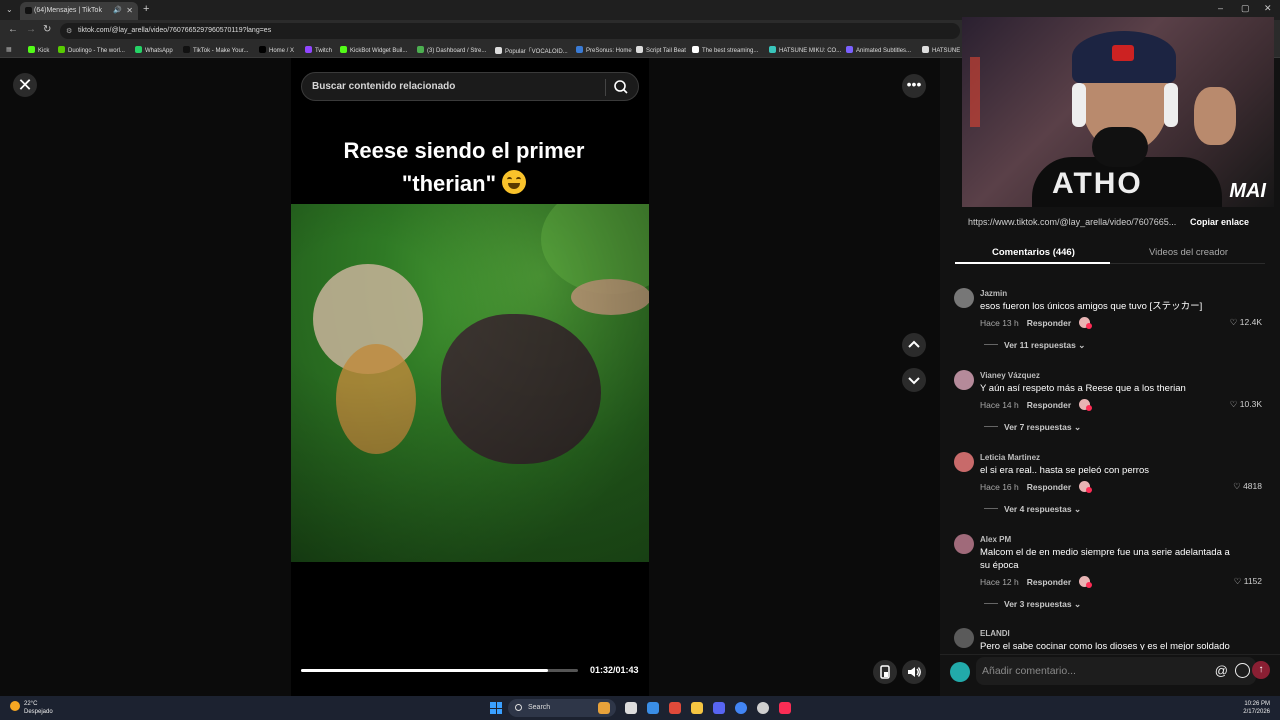 The width and height of the screenshot is (1280, 720). I want to click on comment-meta: Hace 16 h Responder, so click(1036, 487).